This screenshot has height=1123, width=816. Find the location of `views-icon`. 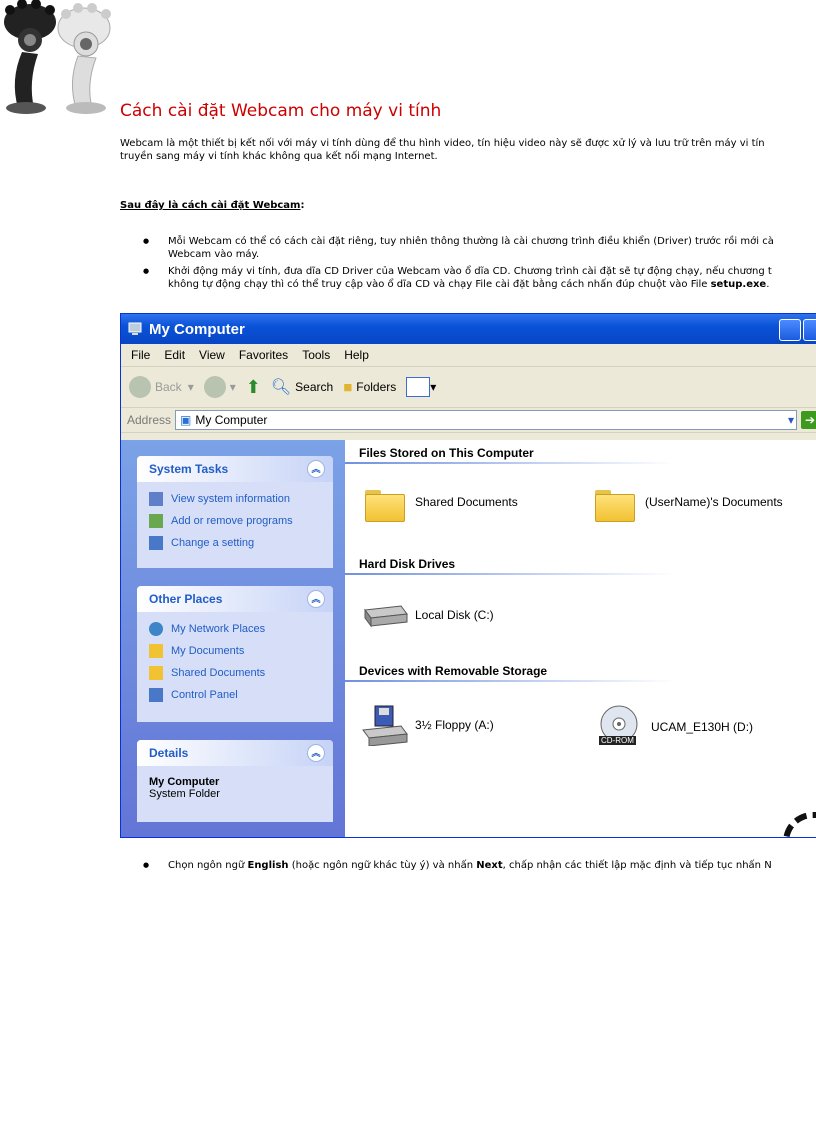

views-icon is located at coordinates (418, 387).